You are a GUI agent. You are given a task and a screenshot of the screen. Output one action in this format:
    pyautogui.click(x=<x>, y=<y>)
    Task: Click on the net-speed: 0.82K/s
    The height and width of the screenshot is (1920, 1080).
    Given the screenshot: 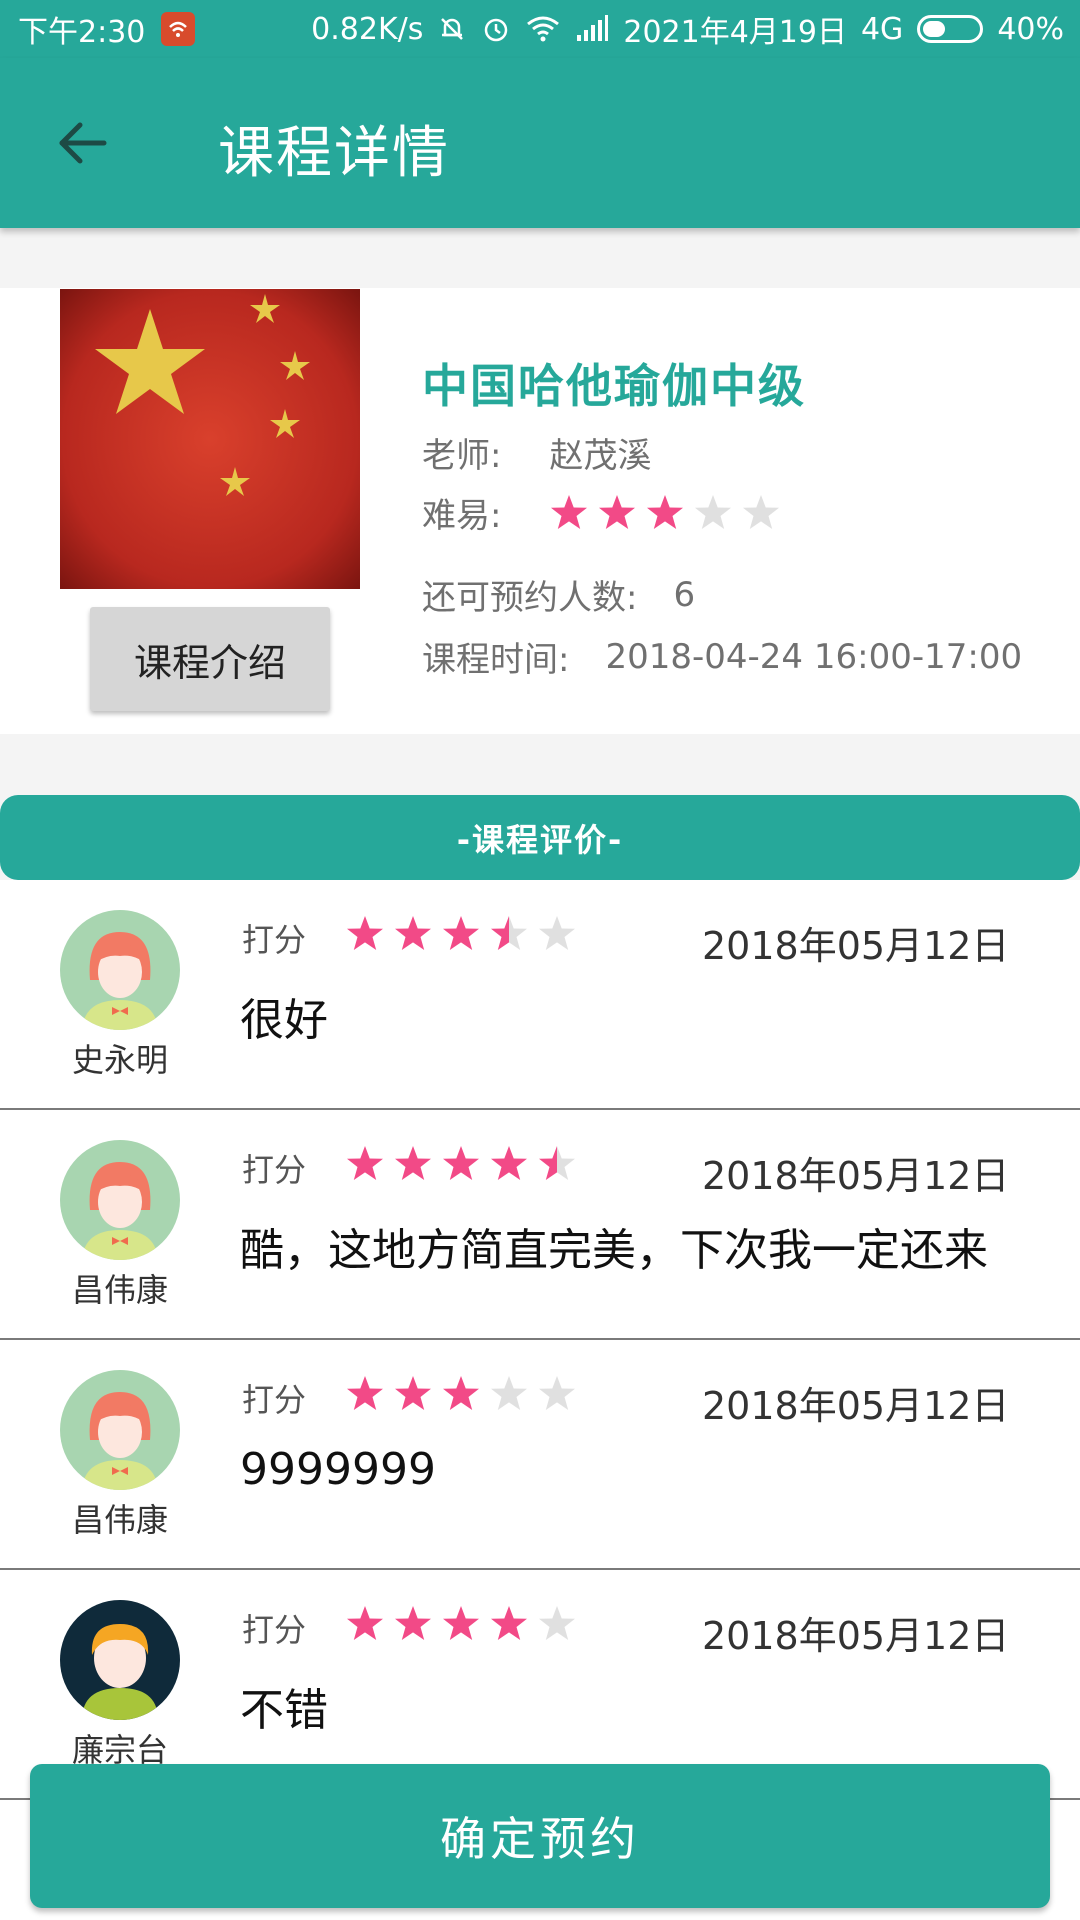 What is the action you would take?
    pyautogui.click(x=367, y=29)
    